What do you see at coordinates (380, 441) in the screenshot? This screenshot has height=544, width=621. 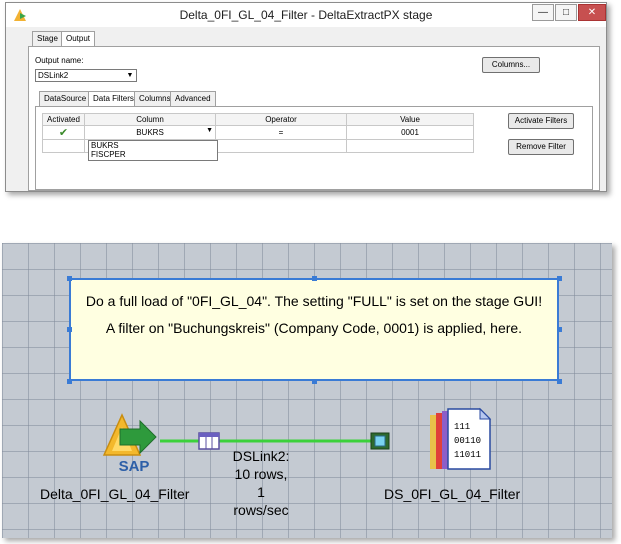 I see `dataset-connector-icon` at bounding box center [380, 441].